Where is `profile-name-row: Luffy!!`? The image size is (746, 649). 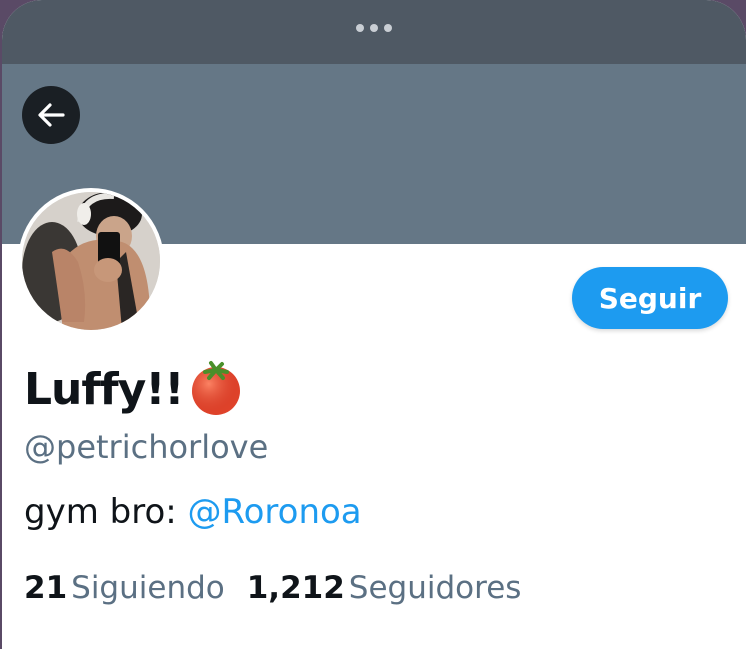 profile-name-row: Luffy!! is located at coordinates (134, 389).